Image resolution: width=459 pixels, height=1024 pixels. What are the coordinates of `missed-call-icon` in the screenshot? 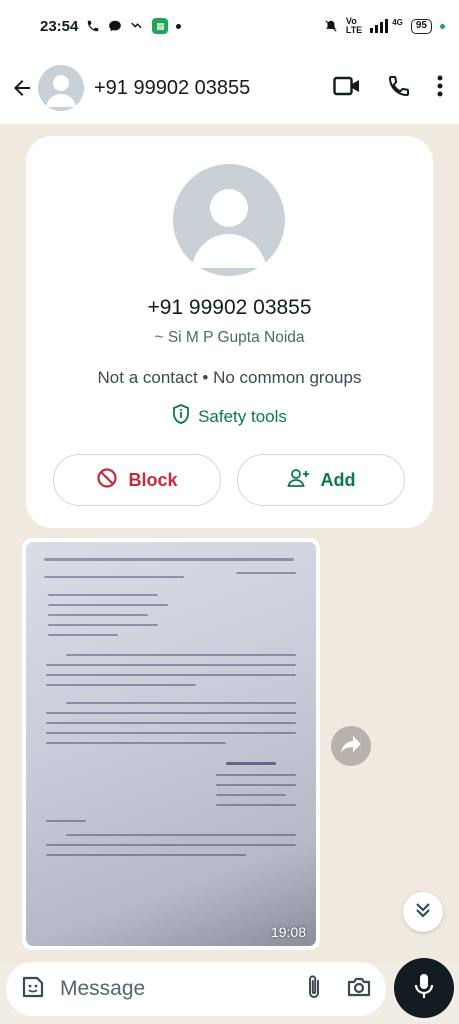 It's located at (137, 26).